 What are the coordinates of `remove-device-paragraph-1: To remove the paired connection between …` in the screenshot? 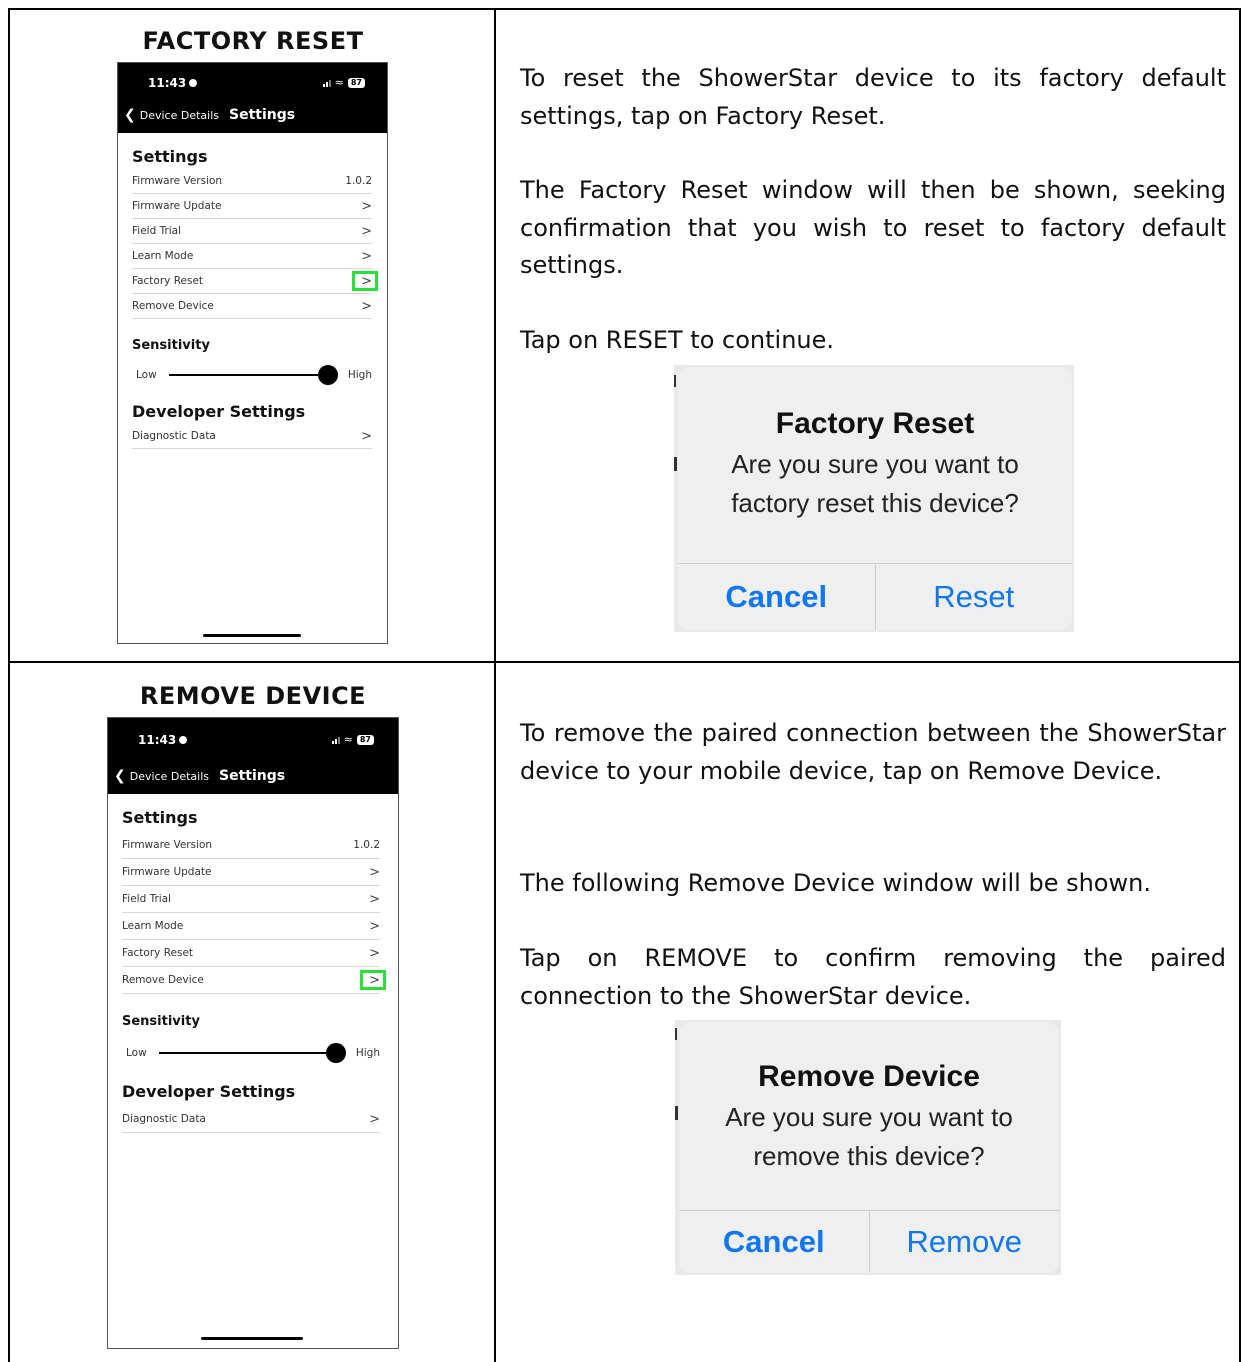 It's located at (873, 752).